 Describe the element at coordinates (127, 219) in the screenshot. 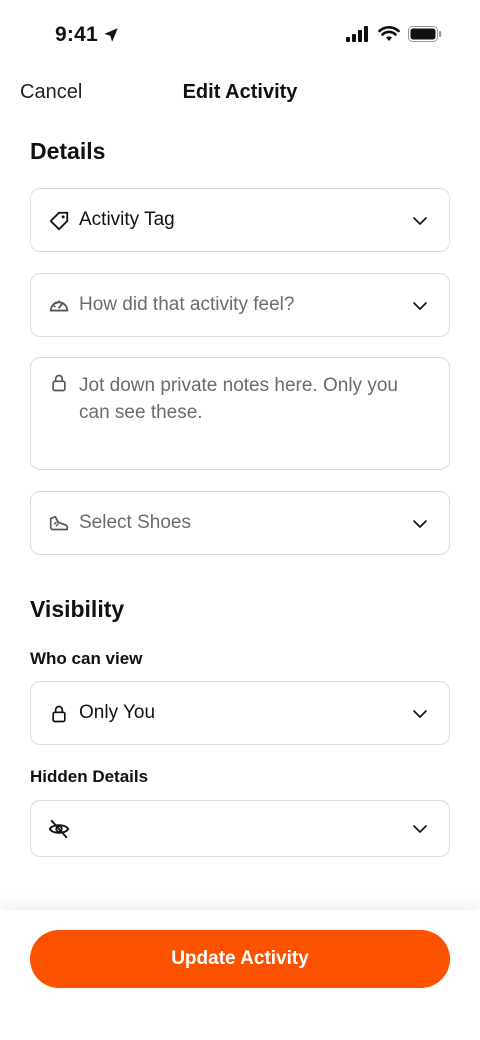

I see `activity-tag-label: Activity Tag` at that location.